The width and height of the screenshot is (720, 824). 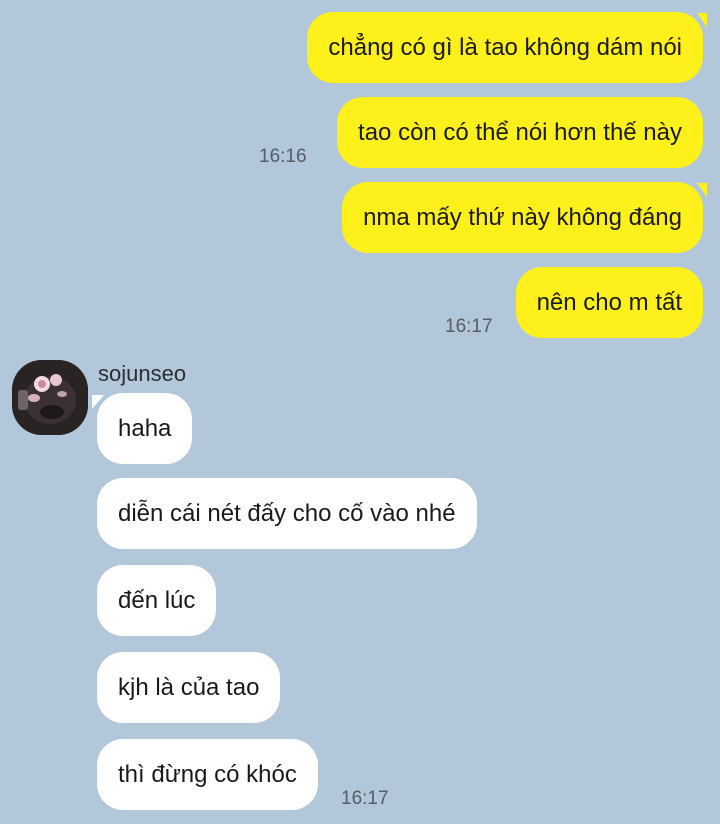 What do you see at coordinates (287, 513) in the screenshot?
I see `incoming-message-bubble: diễn cái nét đấy cho cố vào nhé` at bounding box center [287, 513].